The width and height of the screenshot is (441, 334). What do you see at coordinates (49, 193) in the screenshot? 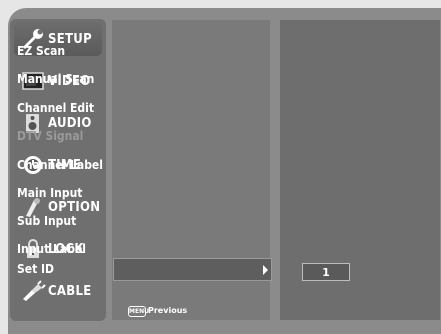
I see `menu-item-main-input: Main Input` at bounding box center [49, 193].